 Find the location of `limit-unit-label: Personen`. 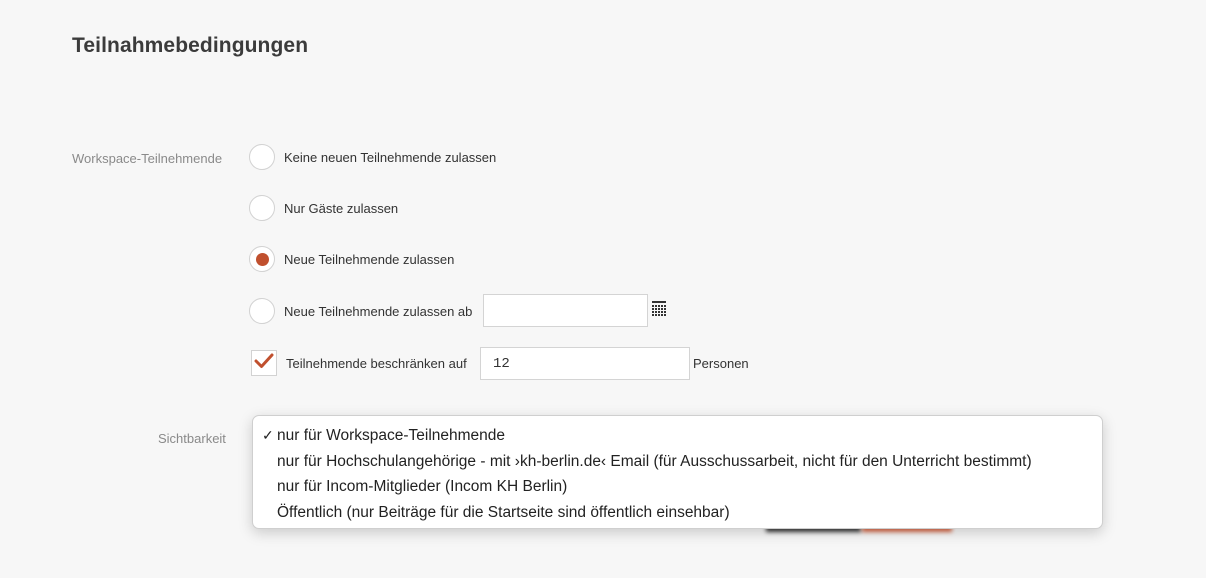

limit-unit-label: Personen is located at coordinates (721, 363).